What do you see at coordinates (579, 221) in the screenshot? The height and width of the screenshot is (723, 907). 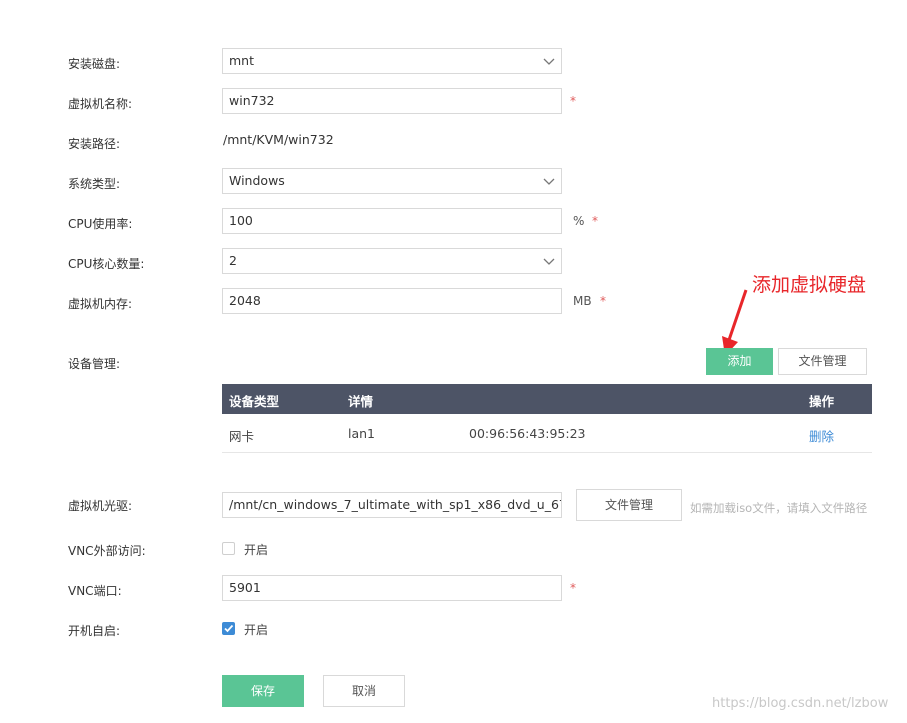 I see `cpu-usage-unit: %` at bounding box center [579, 221].